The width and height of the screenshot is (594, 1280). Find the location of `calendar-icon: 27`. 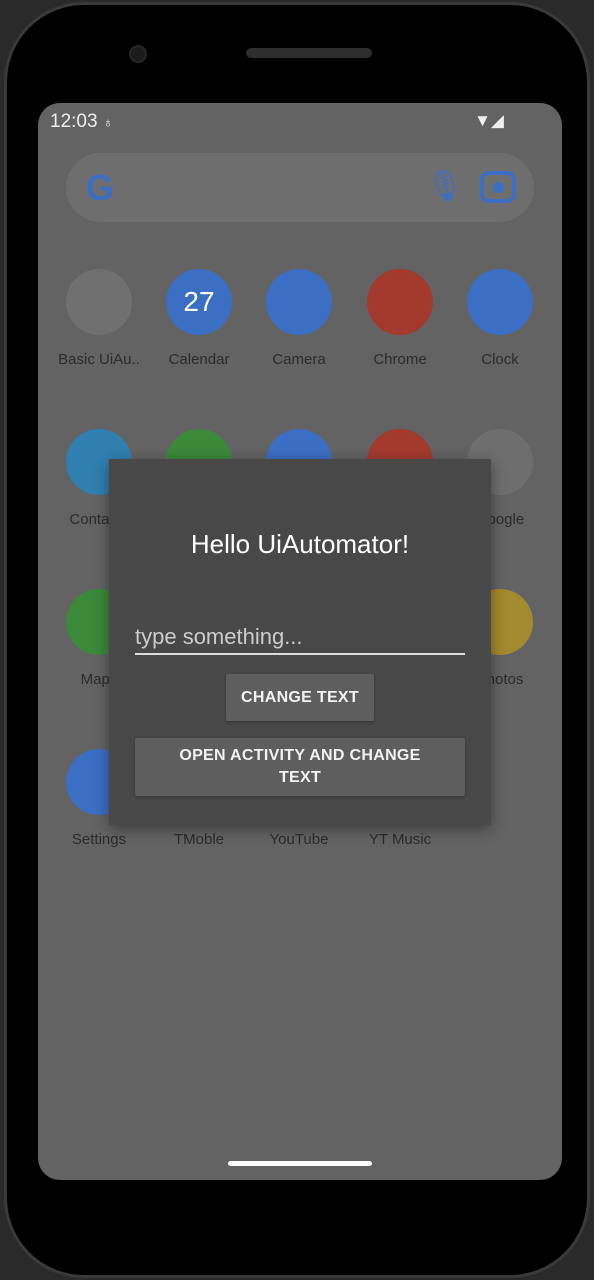

calendar-icon: 27 is located at coordinates (199, 302).